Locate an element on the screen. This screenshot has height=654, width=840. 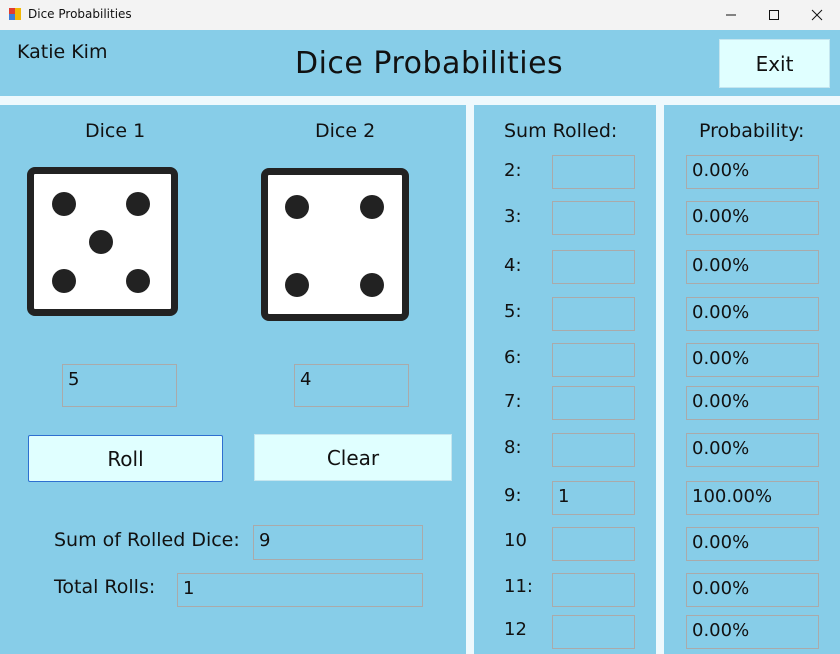
total-rolls-field: 1 is located at coordinates (300, 590).